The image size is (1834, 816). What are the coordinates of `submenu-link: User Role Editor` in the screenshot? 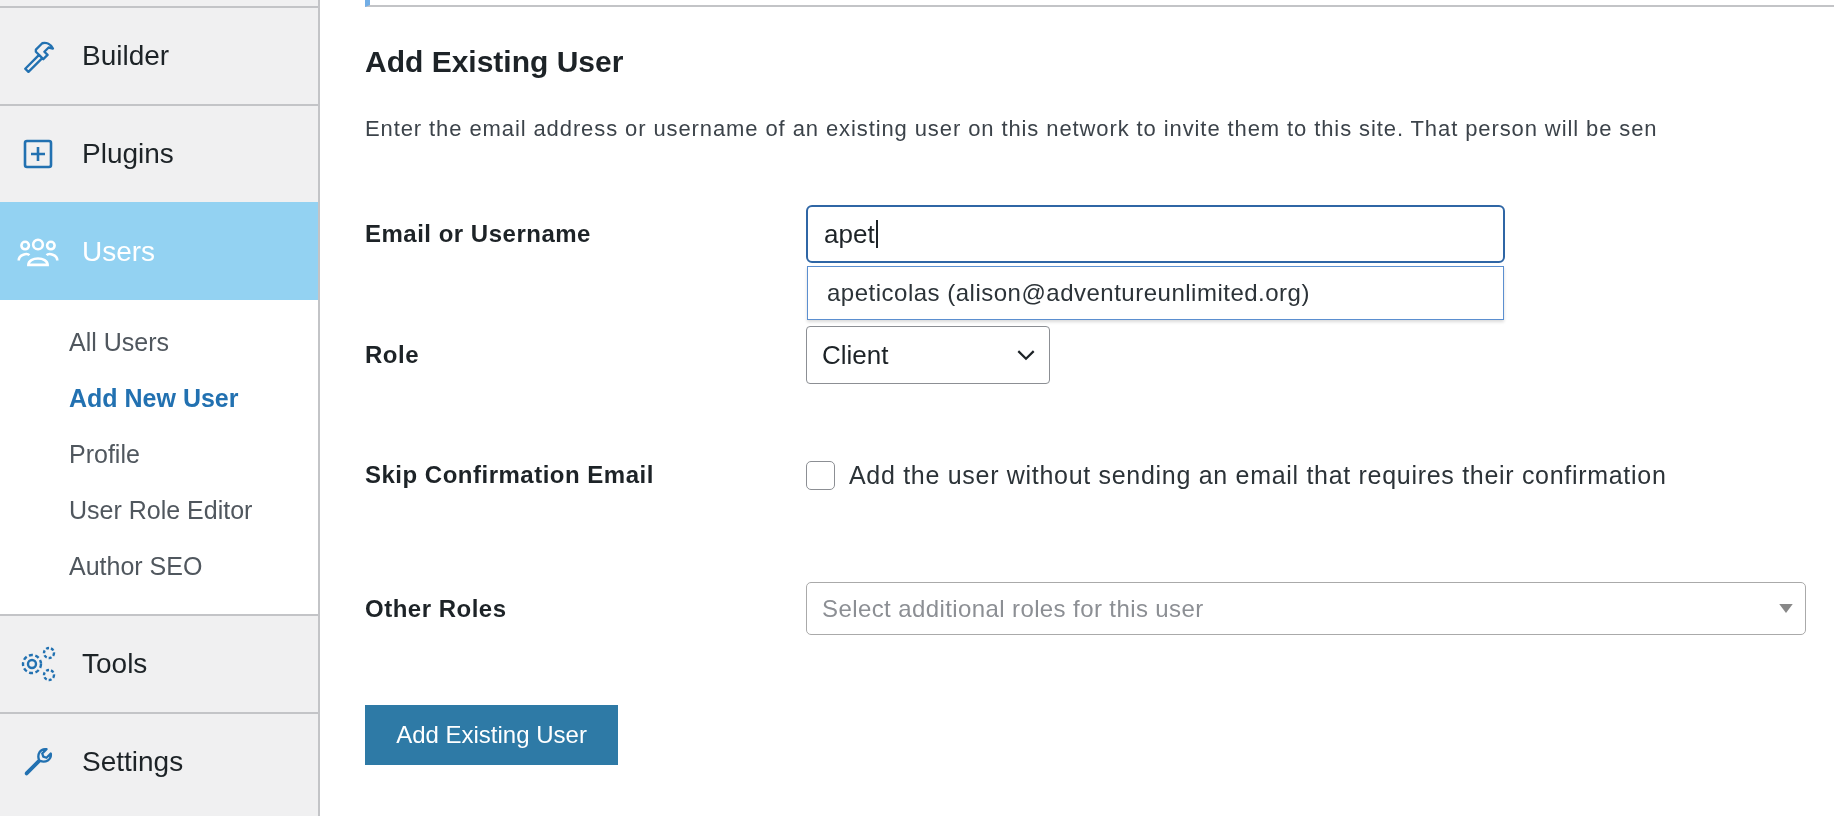 It's located at (193, 510).